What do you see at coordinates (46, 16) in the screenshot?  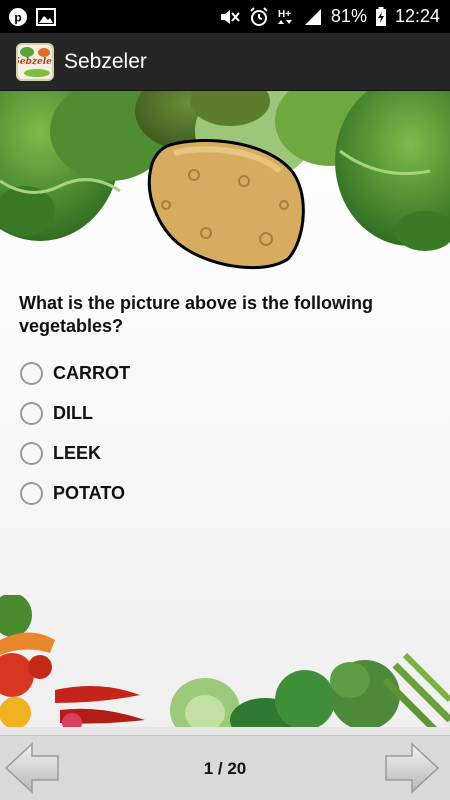 I see `image-icon` at bounding box center [46, 16].